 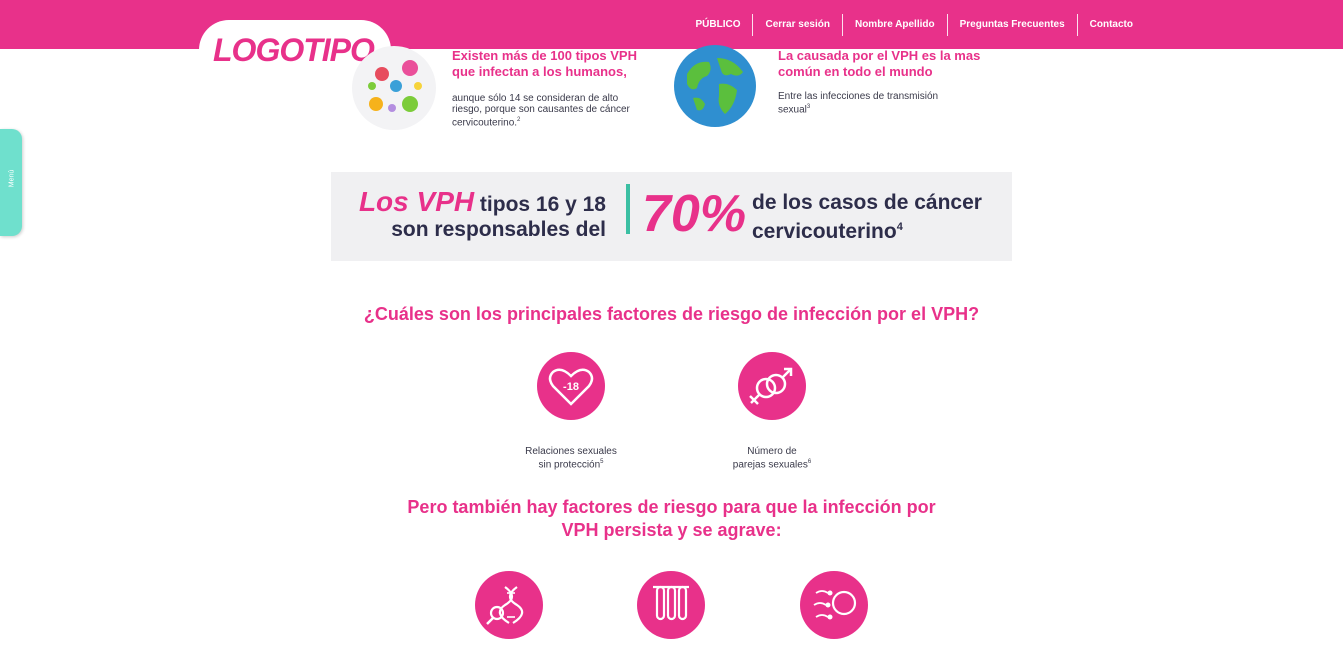 I want to click on nav-link-contact: Contacto, so click(x=1110, y=24).